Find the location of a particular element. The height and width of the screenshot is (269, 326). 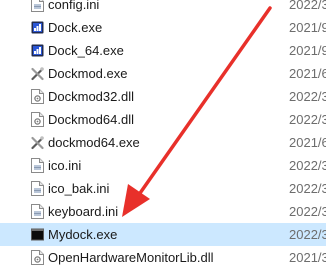

file-row: OpenHardwareMonitorLib.dll 2021/3 is located at coordinates (163, 257).